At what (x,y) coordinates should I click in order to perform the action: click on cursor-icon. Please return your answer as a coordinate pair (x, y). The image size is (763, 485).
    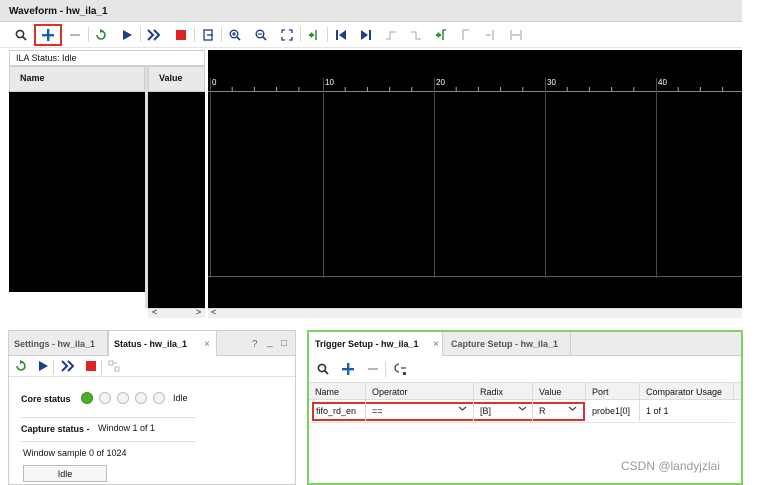
    Looking at the image, I should click on (491, 35).